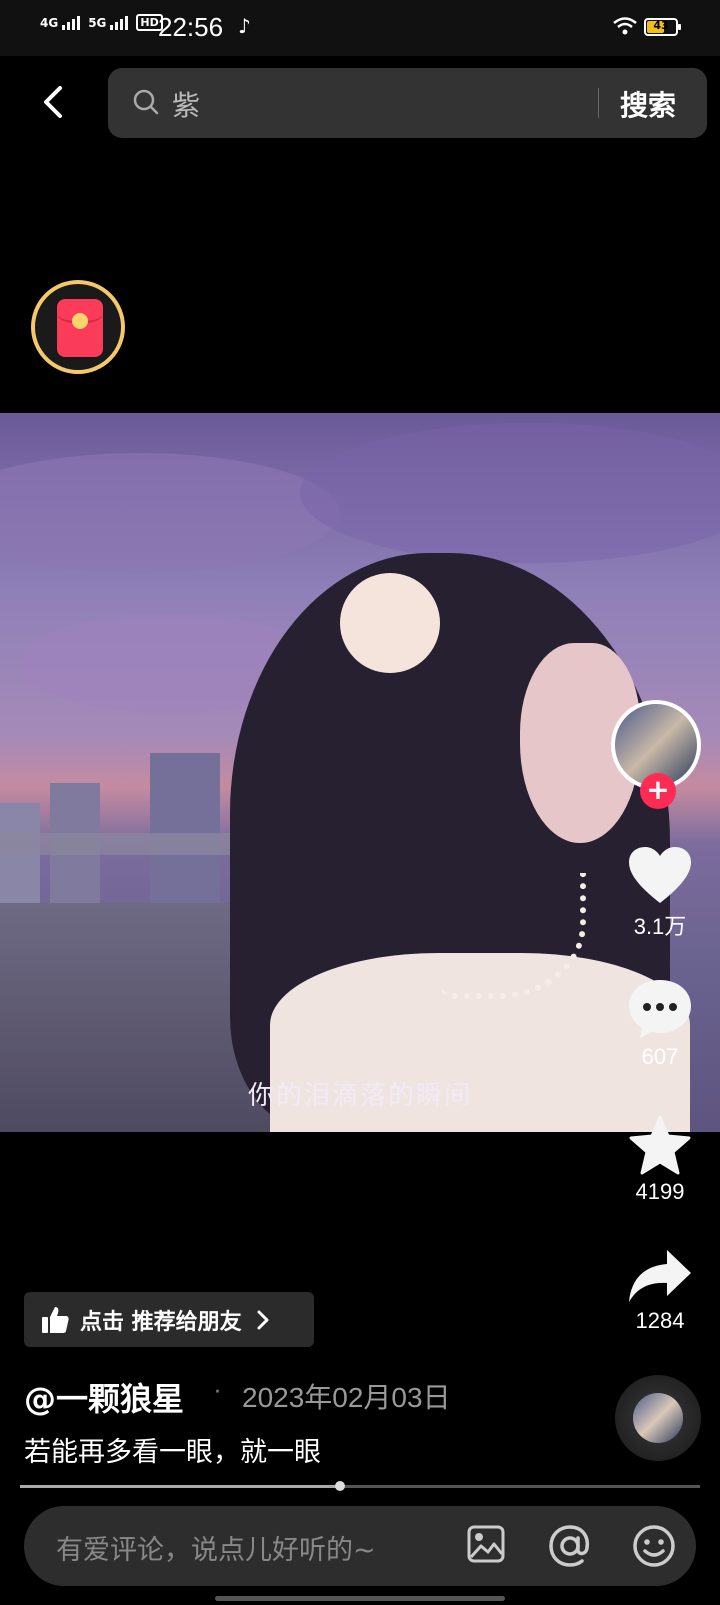 This screenshot has width=720, height=1605. I want to click on favorite-button: 4199, so click(660, 1160).